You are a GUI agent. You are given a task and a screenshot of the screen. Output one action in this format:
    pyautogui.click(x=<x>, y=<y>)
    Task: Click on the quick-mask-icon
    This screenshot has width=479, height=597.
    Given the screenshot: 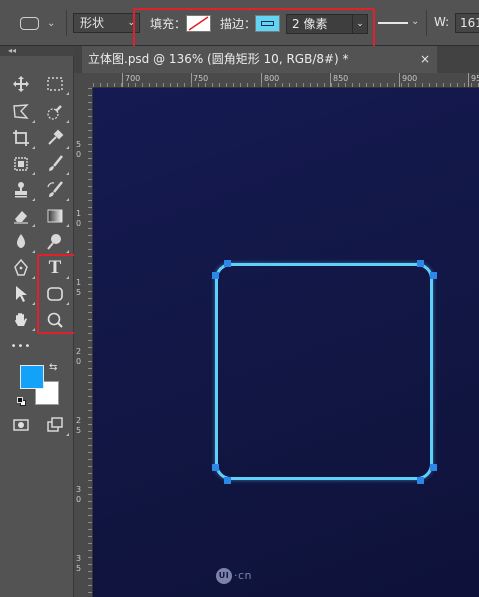 What is the action you would take?
    pyautogui.click(x=21, y=425)
    